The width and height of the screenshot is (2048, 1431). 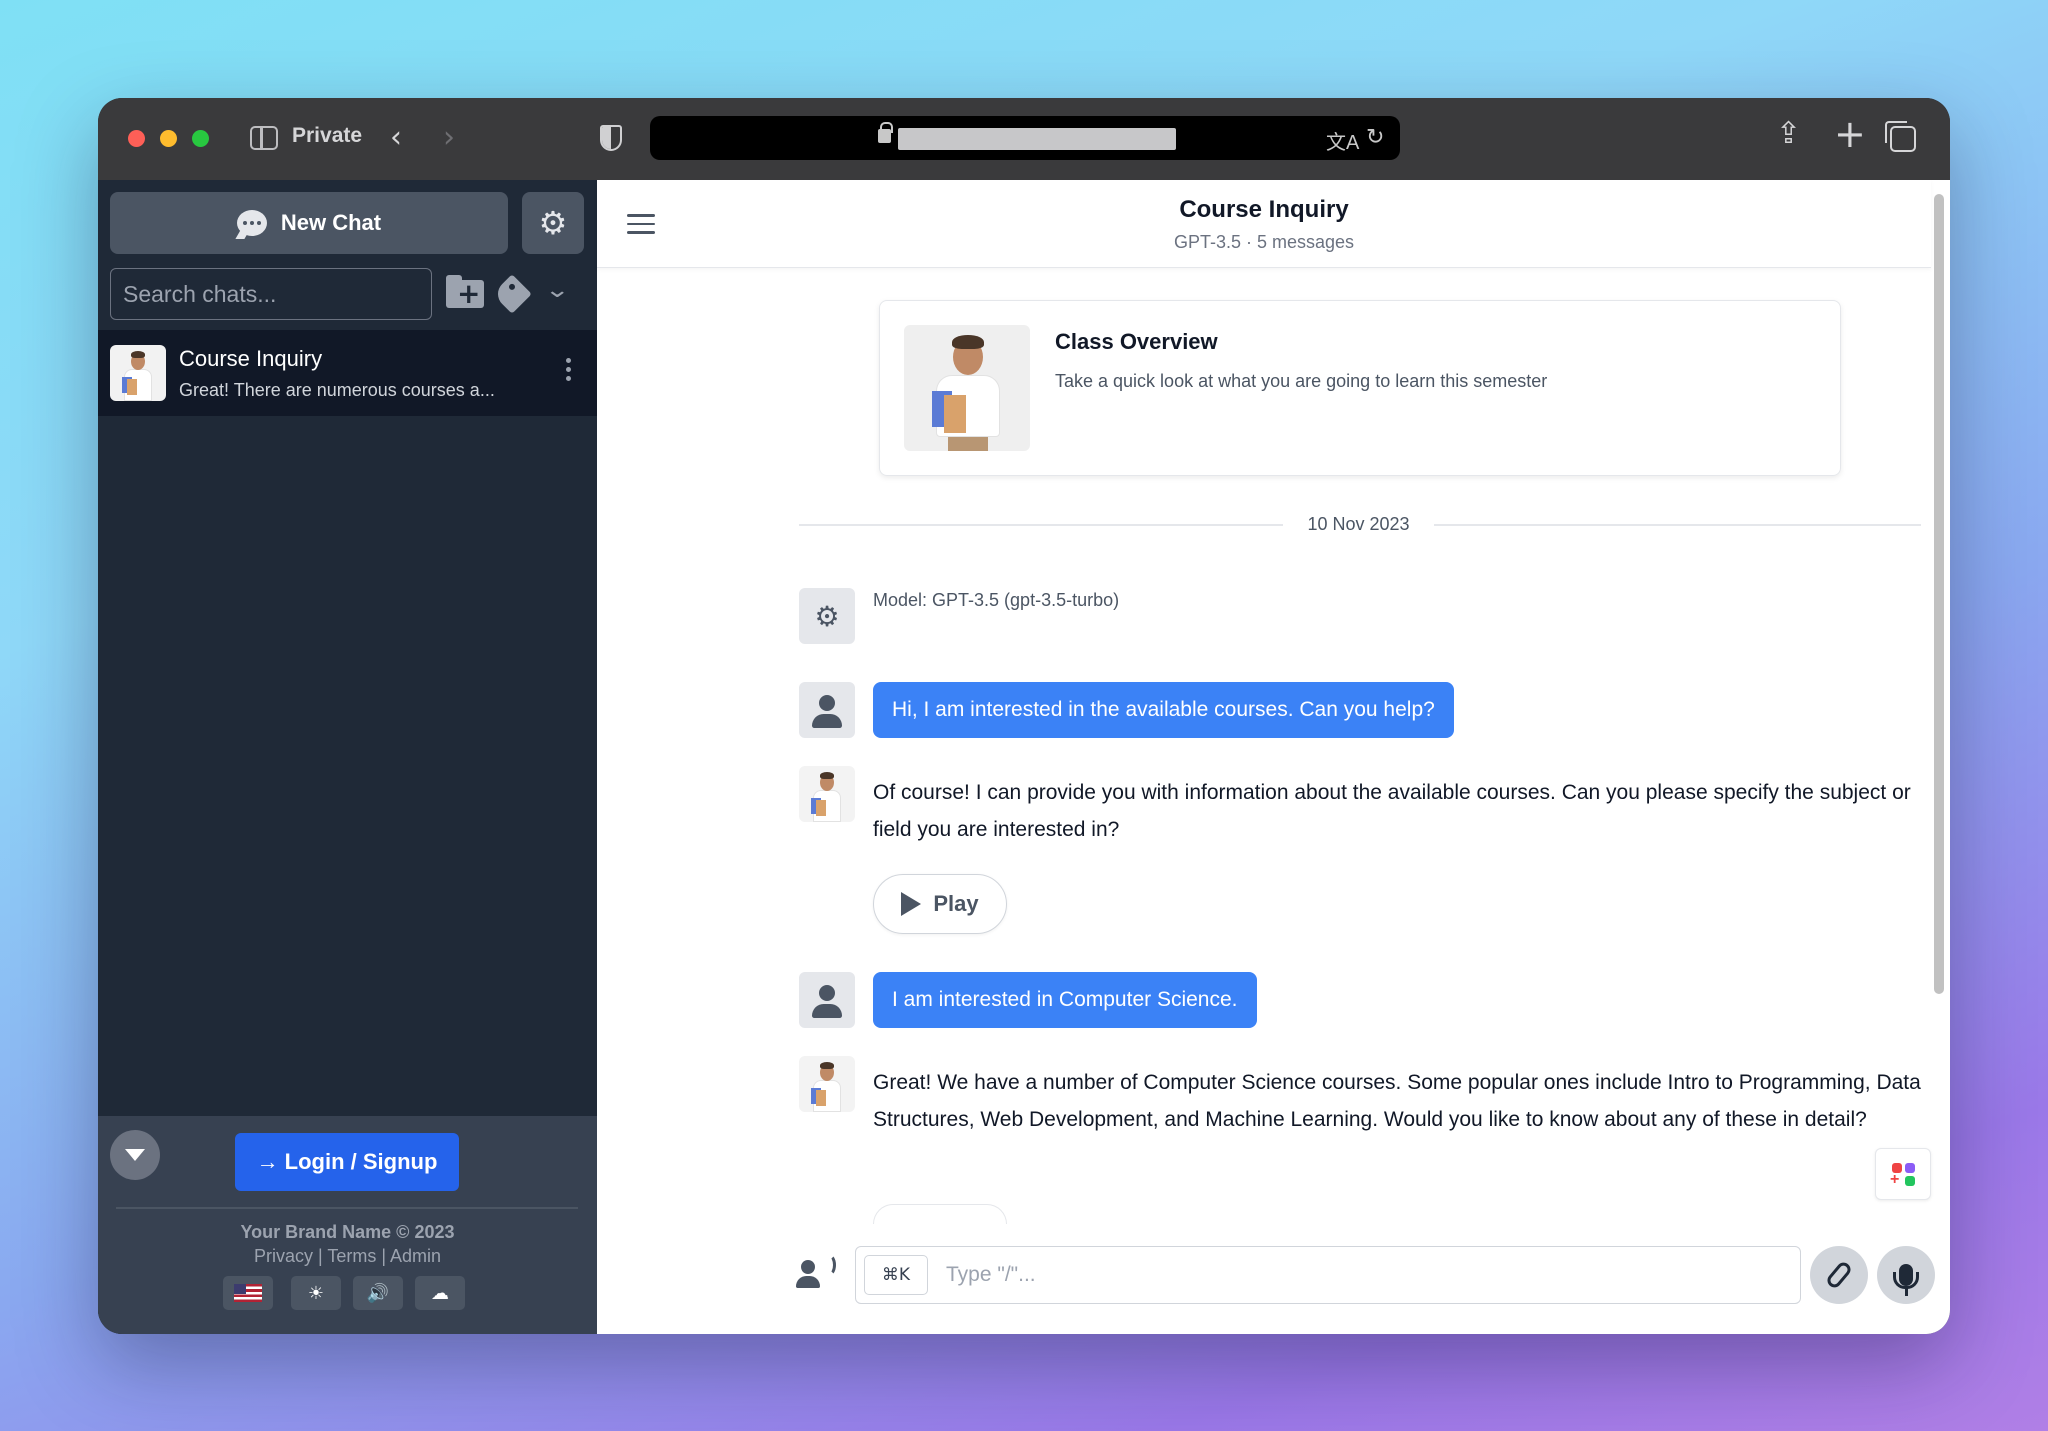 I want to click on browser-titlebar: Private ‹ › 文A ↻ ⇪ +, so click(x=1024, y=139).